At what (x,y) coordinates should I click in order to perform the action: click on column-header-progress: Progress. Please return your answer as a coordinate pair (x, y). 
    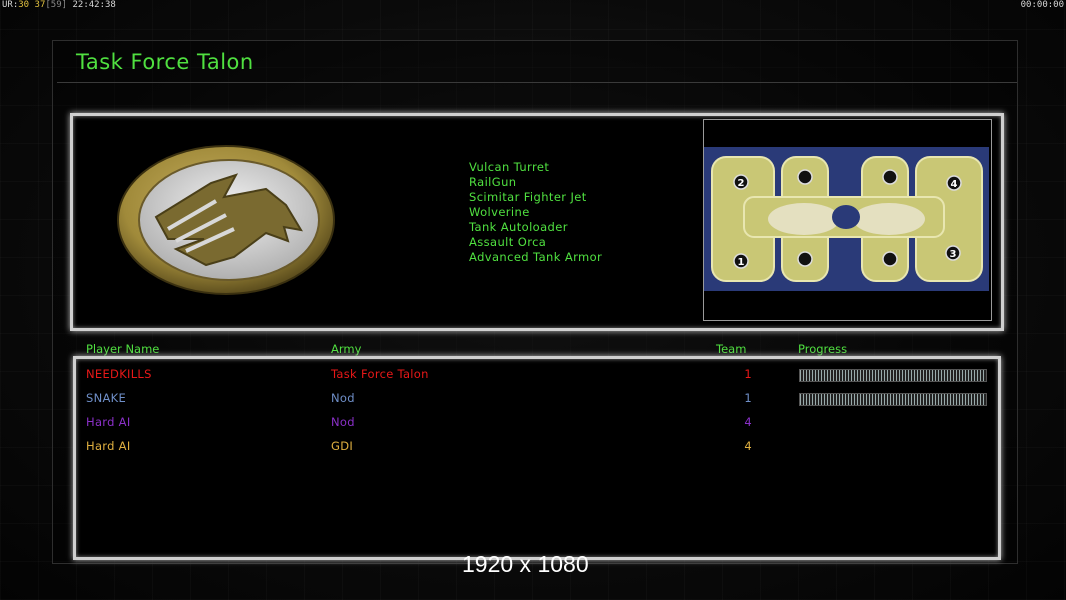
    Looking at the image, I should click on (823, 349).